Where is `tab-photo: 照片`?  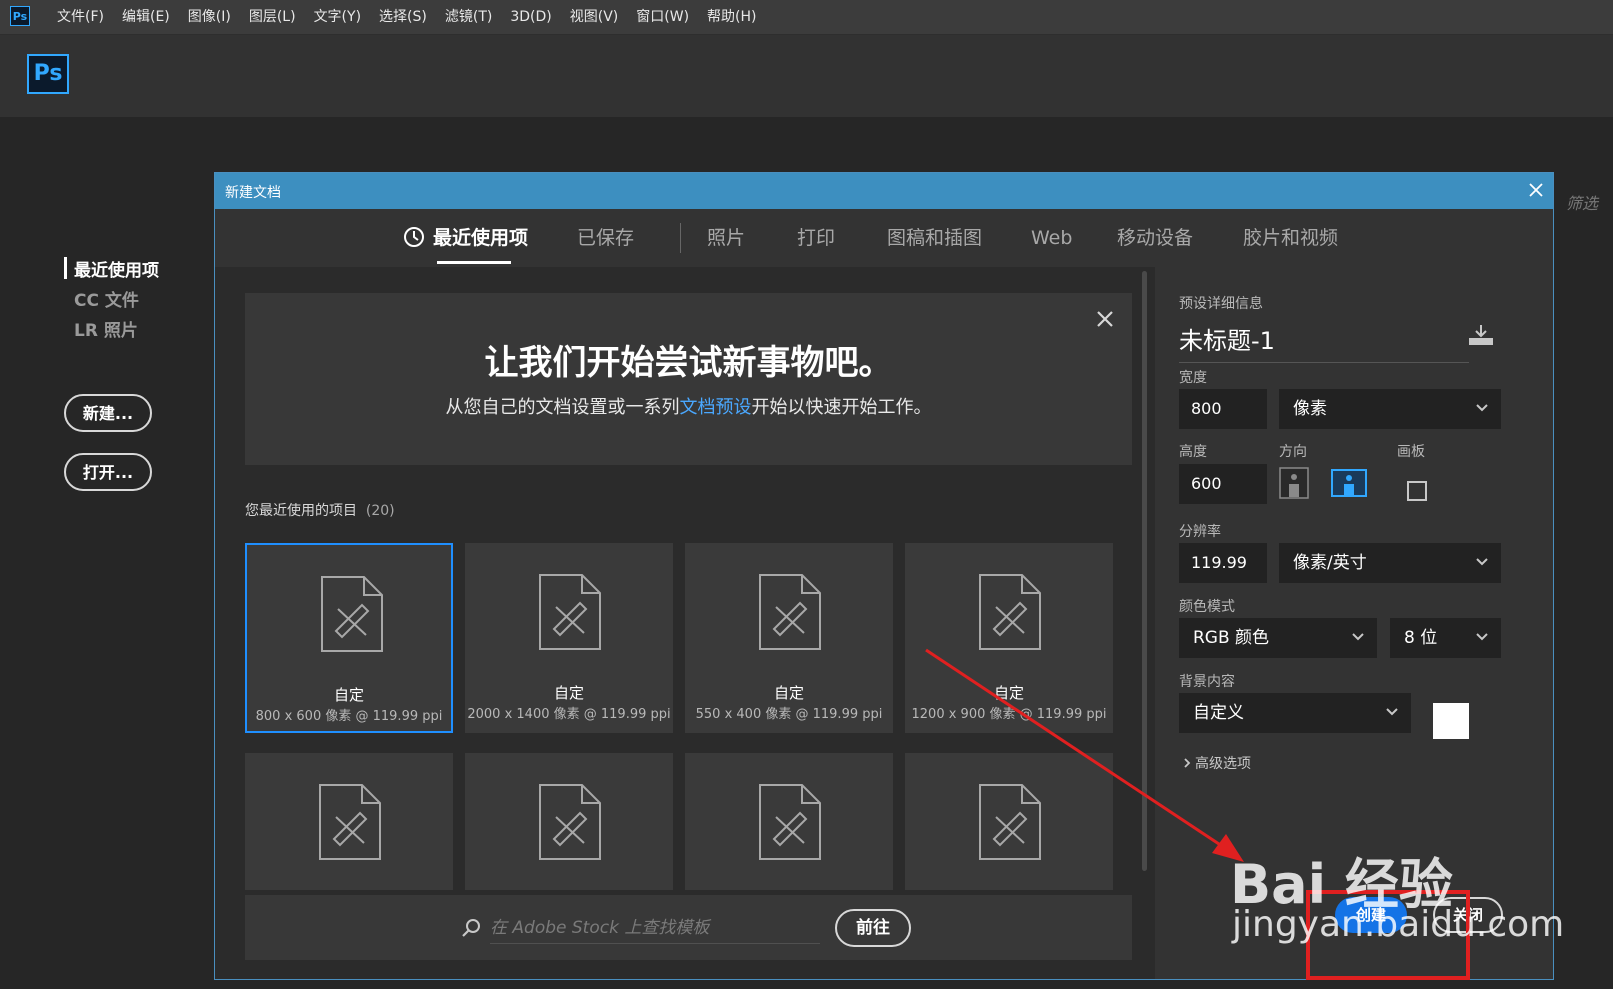
tab-photo: 照片 is located at coordinates (726, 238).